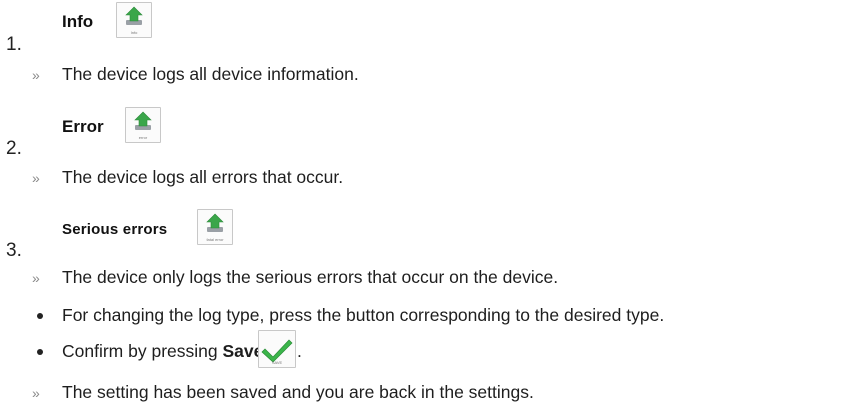  Describe the element at coordinates (36, 75) in the screenshot. I see `result-arrow-1: »` at that location.